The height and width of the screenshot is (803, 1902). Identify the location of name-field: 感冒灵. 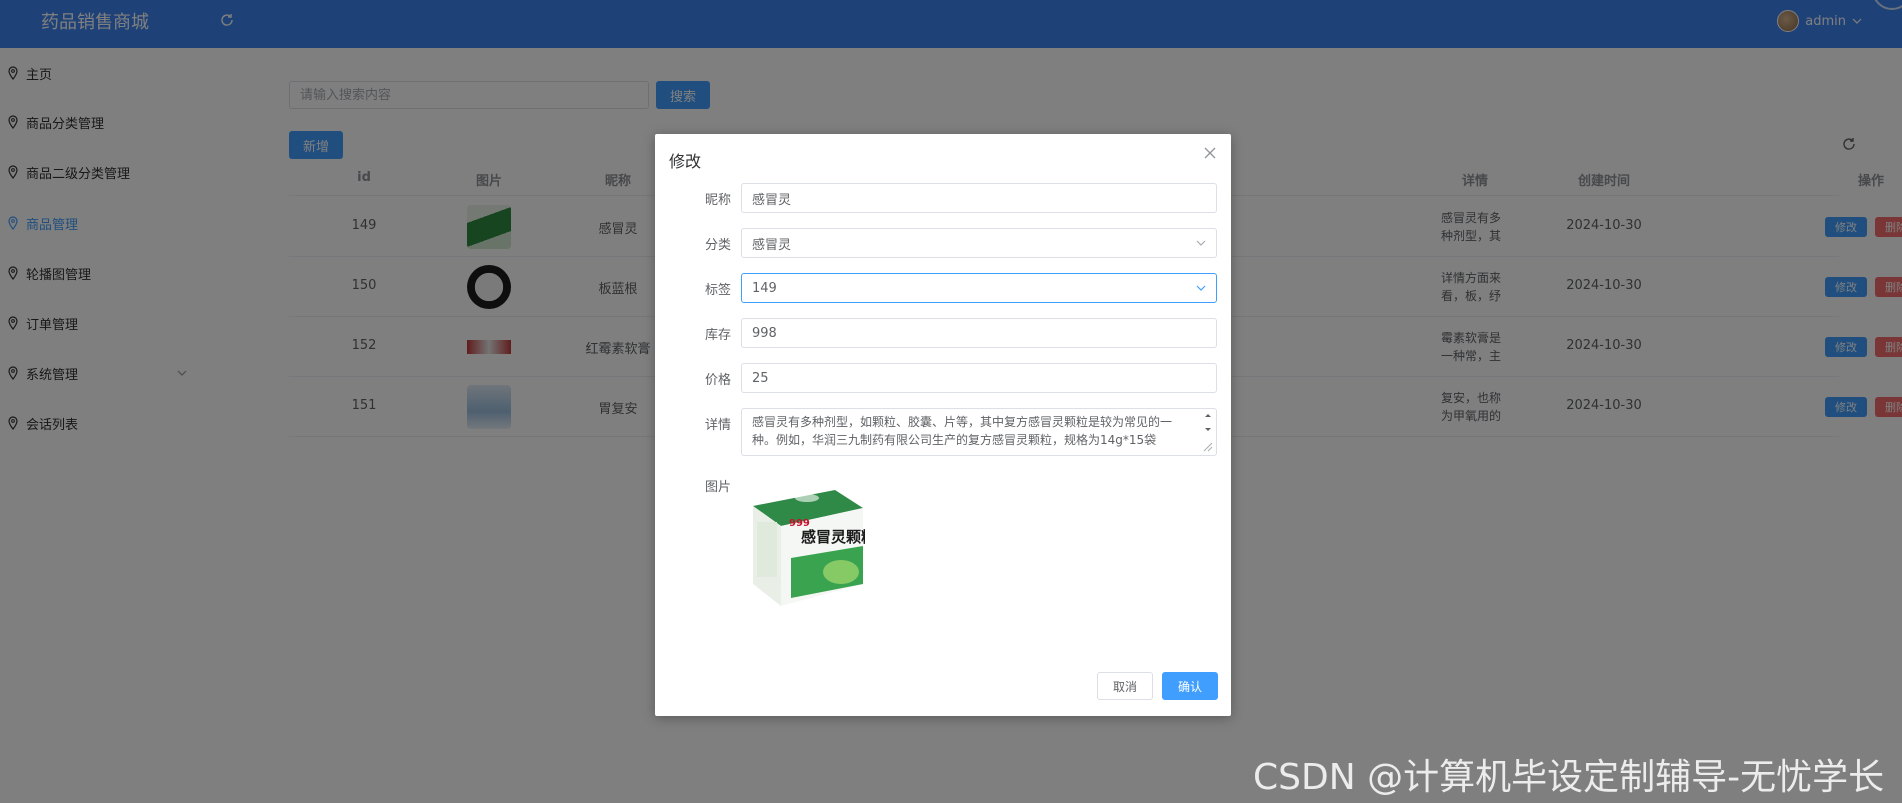
(979, 198).